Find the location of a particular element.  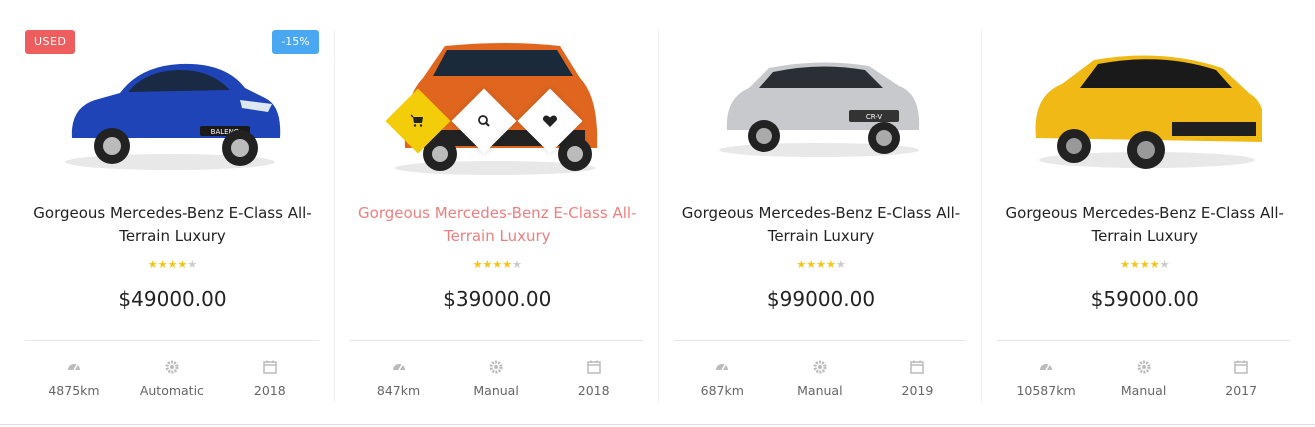

mileage-value: 847km is located at coordinates (398, 390).